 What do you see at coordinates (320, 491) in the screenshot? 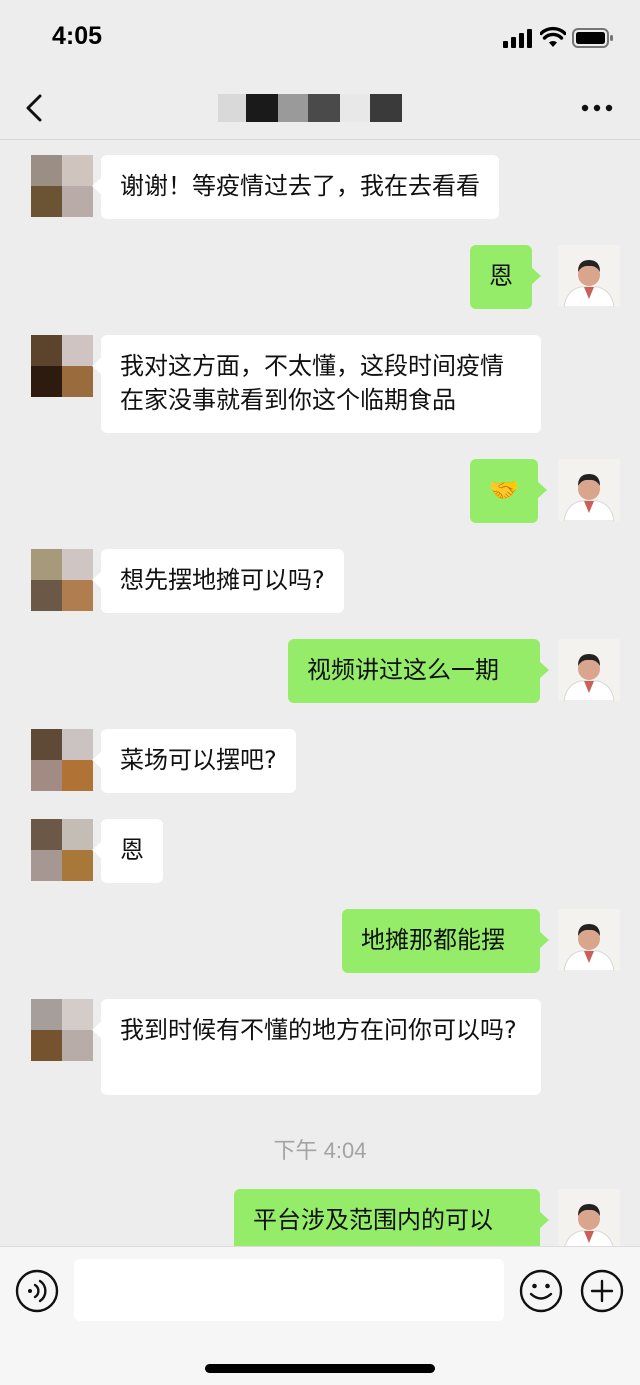
I see `message-row-outgoing: 🤝` at bounding box center [320, 491].